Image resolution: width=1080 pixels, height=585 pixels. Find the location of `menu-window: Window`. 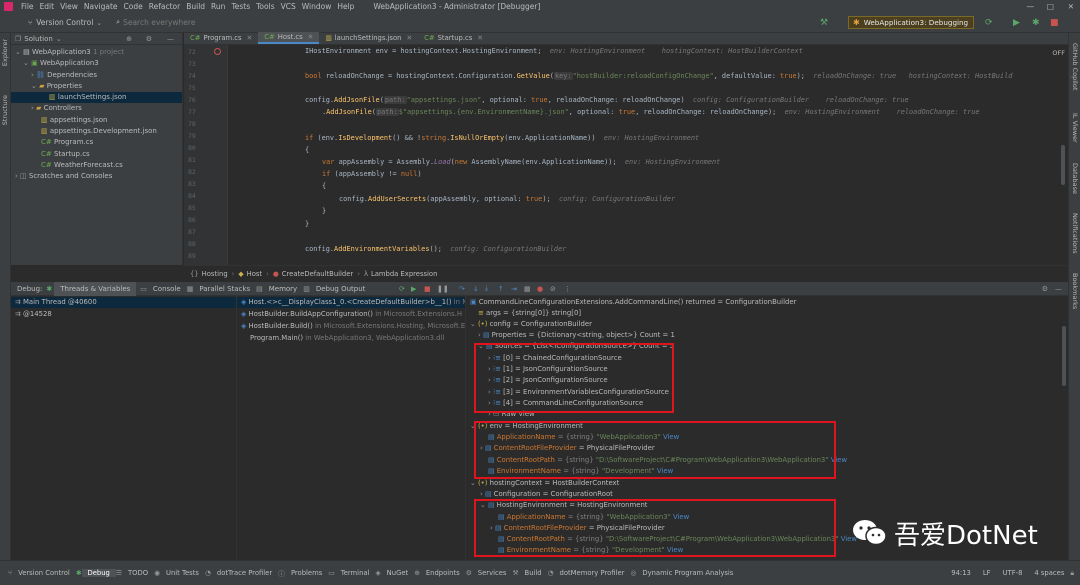

menu-window: Window is located at coordinates (317, 6).